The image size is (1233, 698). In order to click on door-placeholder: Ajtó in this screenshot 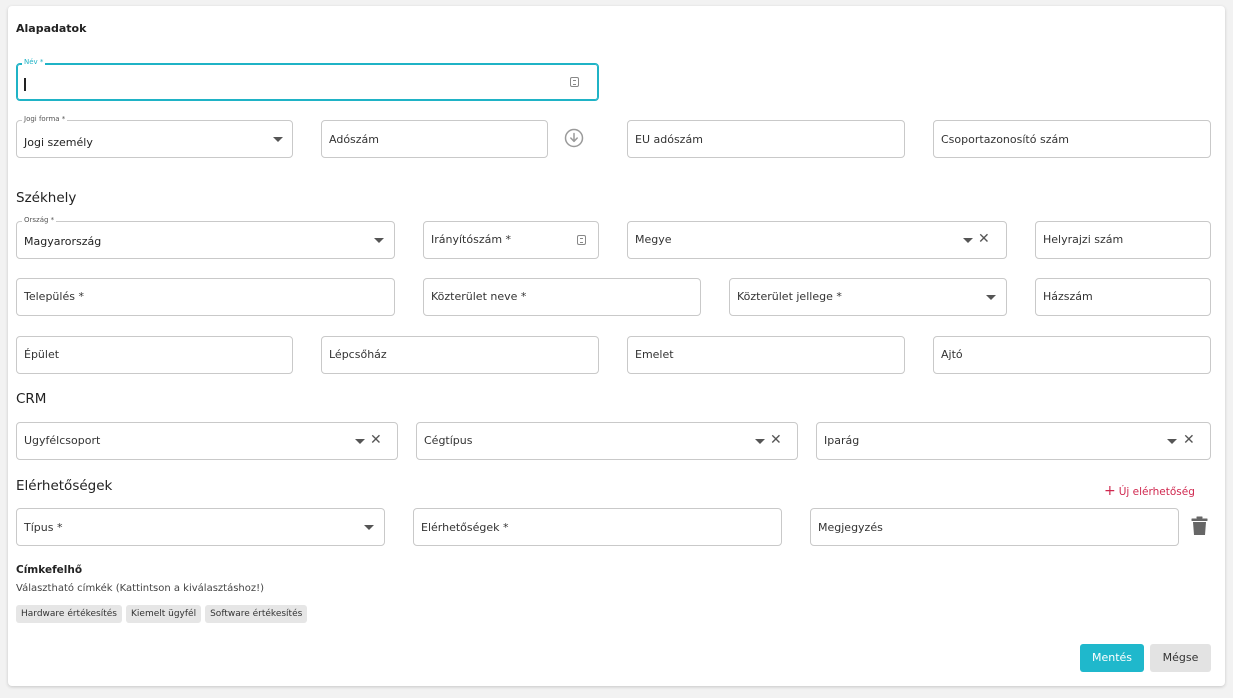, I will do `click(952, 354)`.